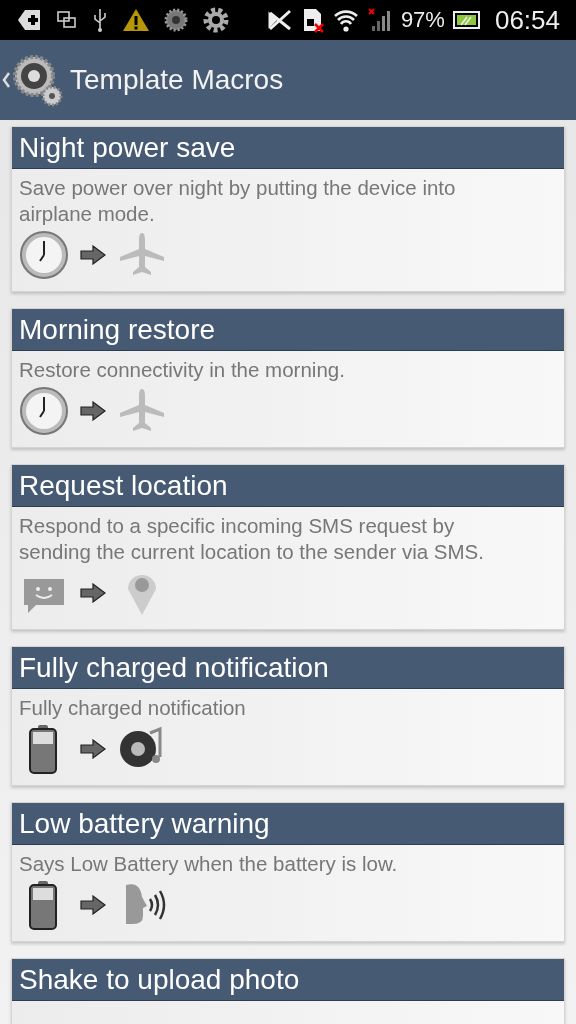 The height and width of the screenshot is (1024, 576). What do you see at coordinates (288, 716) in the screenshot?
I see `macro-card: Fully charged notification Fully charged notification` at bounding box center [288, 716].